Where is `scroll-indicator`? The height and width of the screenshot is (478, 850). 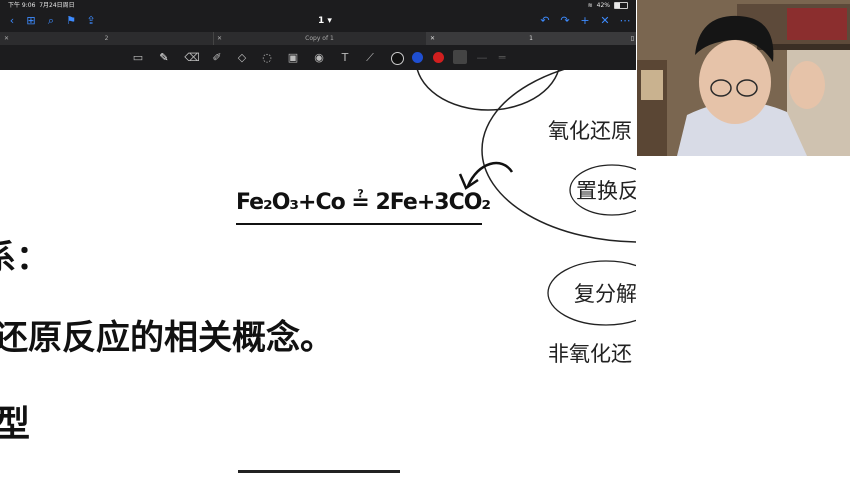
scroll-indicator is located at coordinates (319, 471).